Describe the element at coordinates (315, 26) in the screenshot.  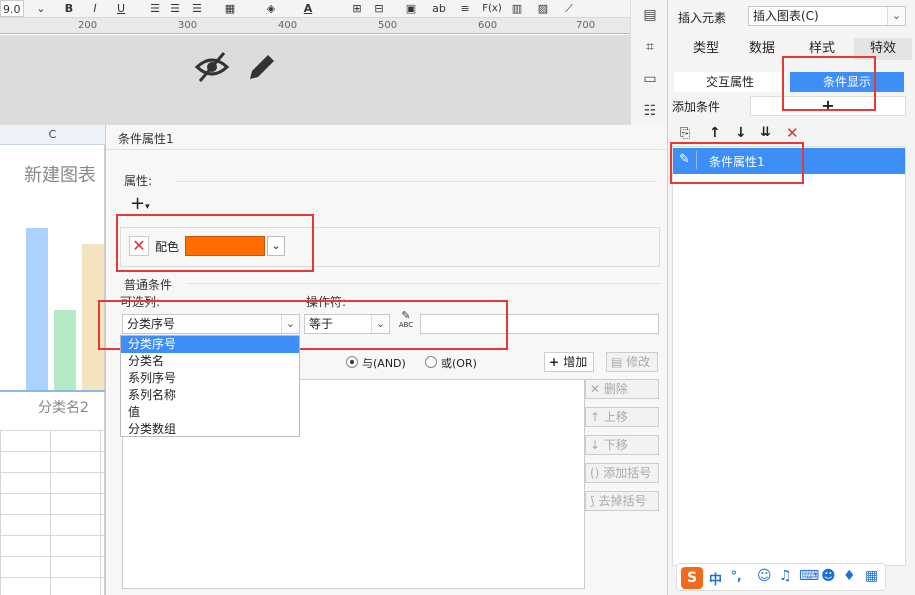
I see `horizontal-ruler: 200 300 400 500 600 700` at that location.